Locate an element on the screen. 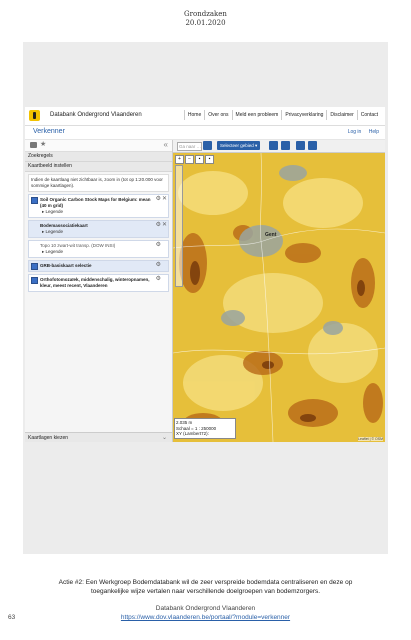 The width and height of the screenshot is (411, 640). sub-header: Verkenner Log in Help is located at coordinates (205, 133).